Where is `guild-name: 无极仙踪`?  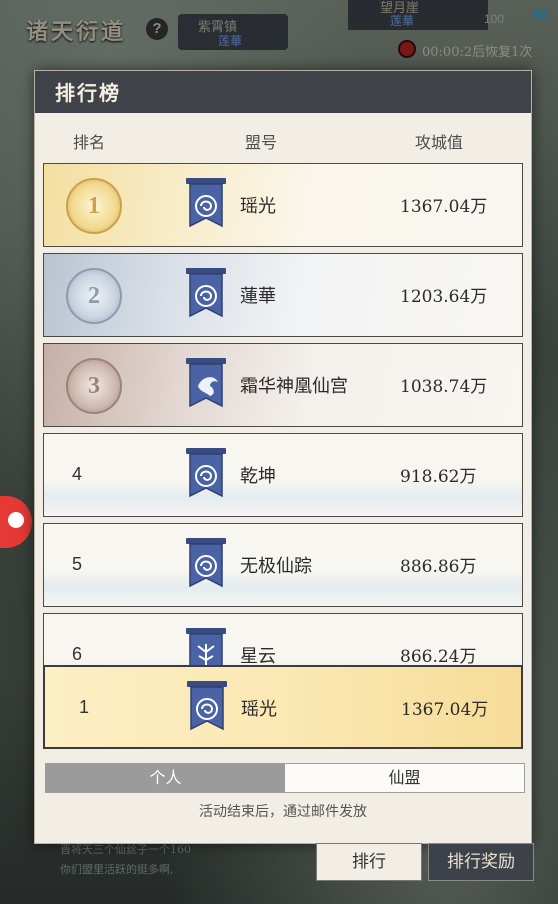
guild-name: 无极仙踪 is located at coordinates (276, 566).